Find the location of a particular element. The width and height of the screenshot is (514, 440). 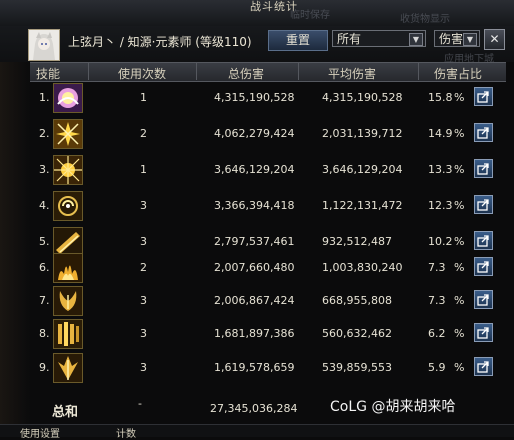

chevron-down-icon: ▼ is located at coordinates (416, 39).